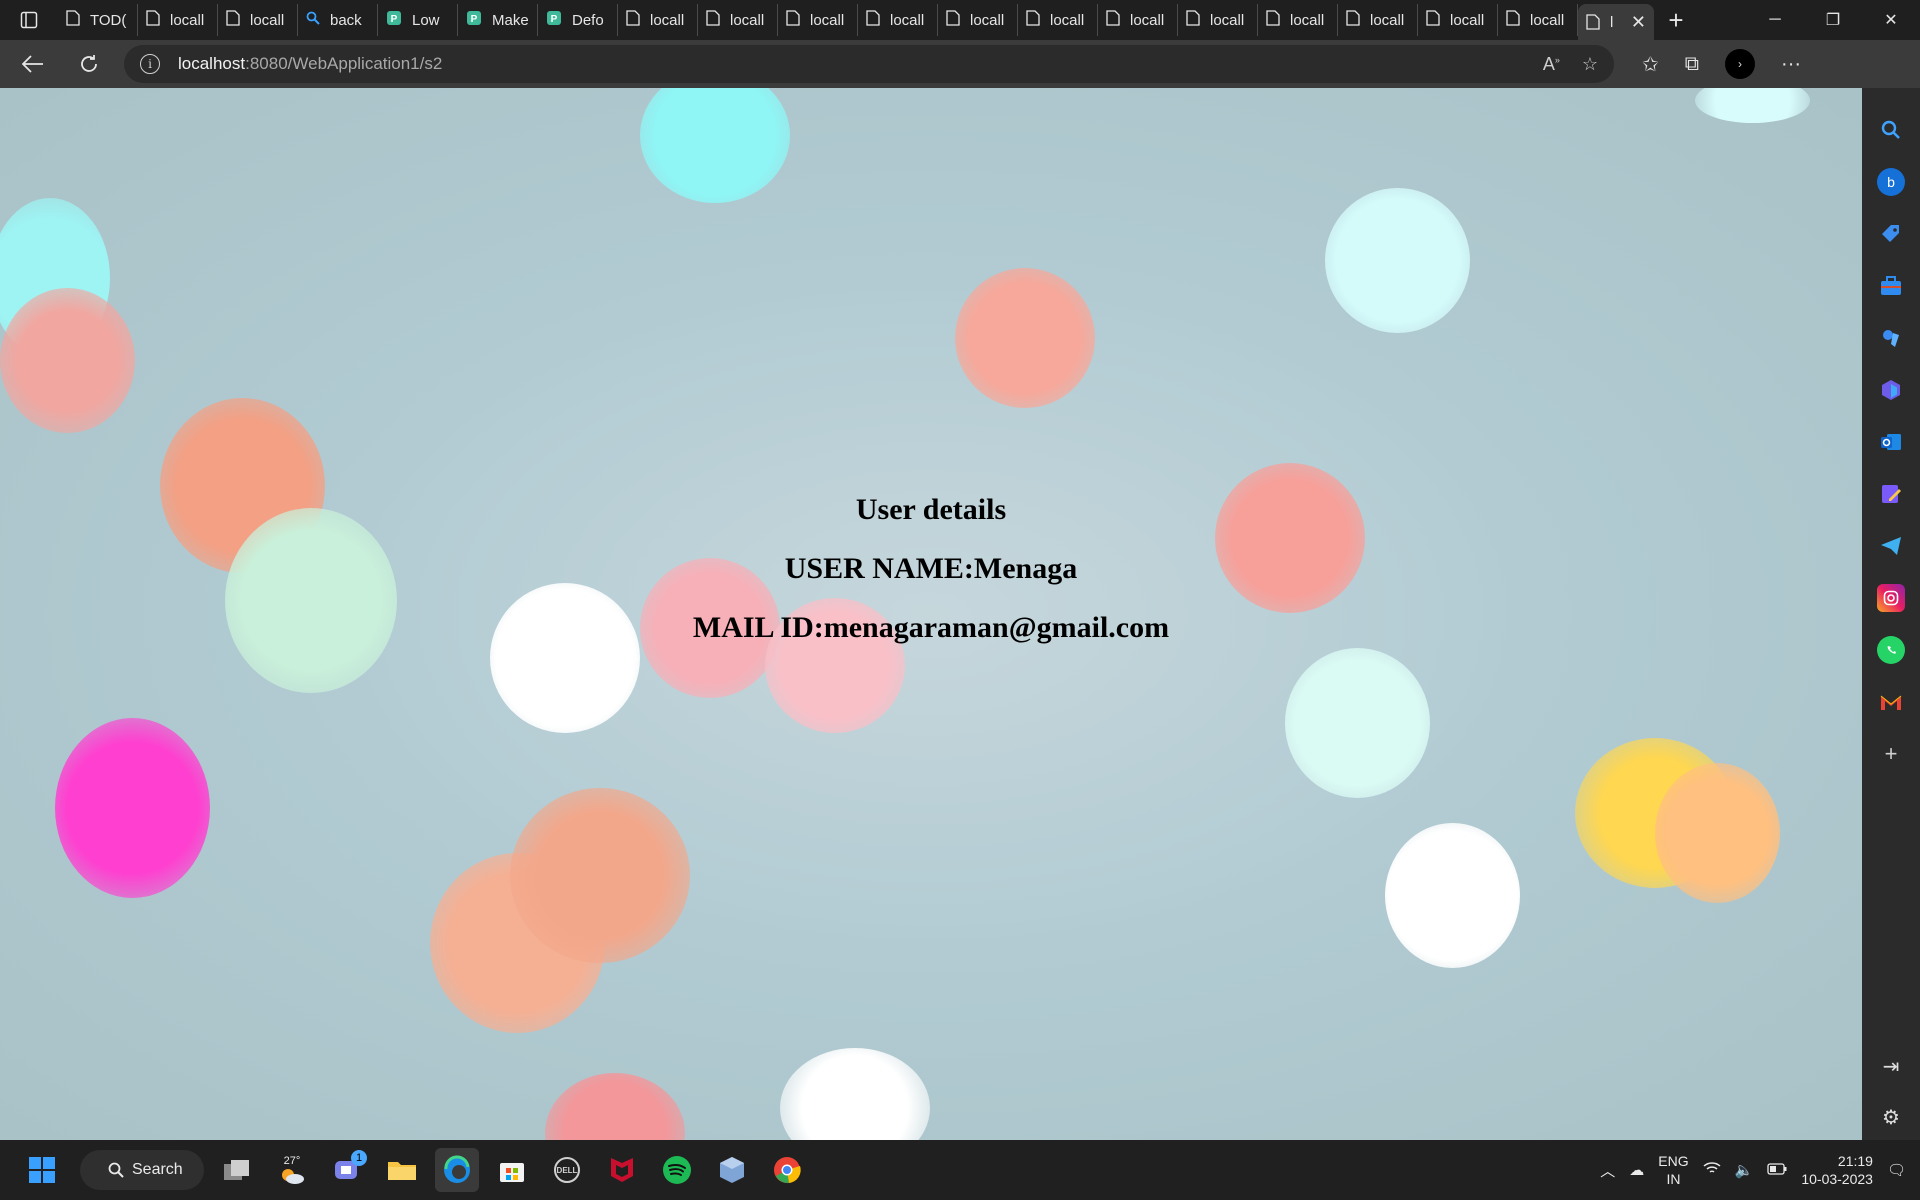 The height and width of the screenshot is (1200, 1920). What do you see at coordinates (1891, 598) in the screenshot?
I see `instagram-icon` at bounding box center [1891, 598].